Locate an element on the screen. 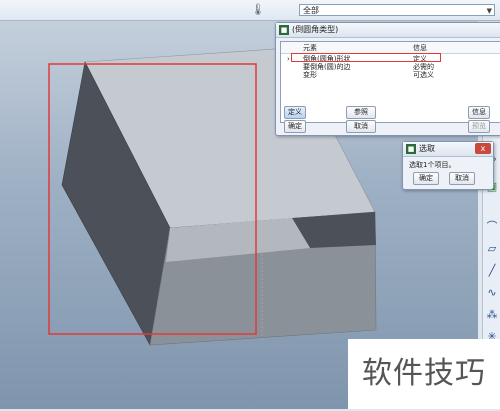 The image size is (500, 411). element-table: 元素 信息 › 倒角(圆角)形状 定义 要倒角(圆)的边 必需的 变形 可选义 is located at coordinates (390, 82).